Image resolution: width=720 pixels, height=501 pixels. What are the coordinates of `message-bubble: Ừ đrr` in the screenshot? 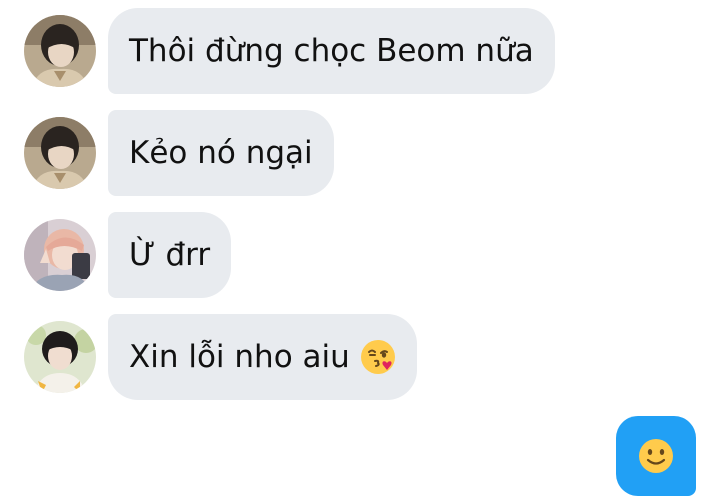 It's located at (170, 255).